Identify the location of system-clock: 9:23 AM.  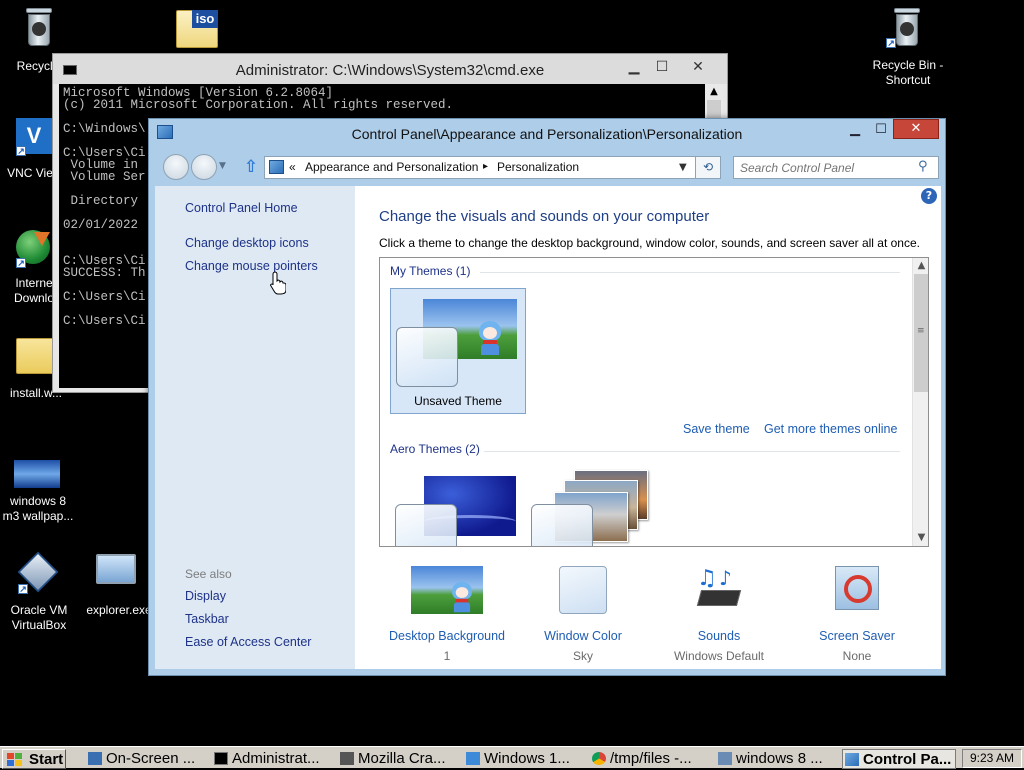
(992, 758).